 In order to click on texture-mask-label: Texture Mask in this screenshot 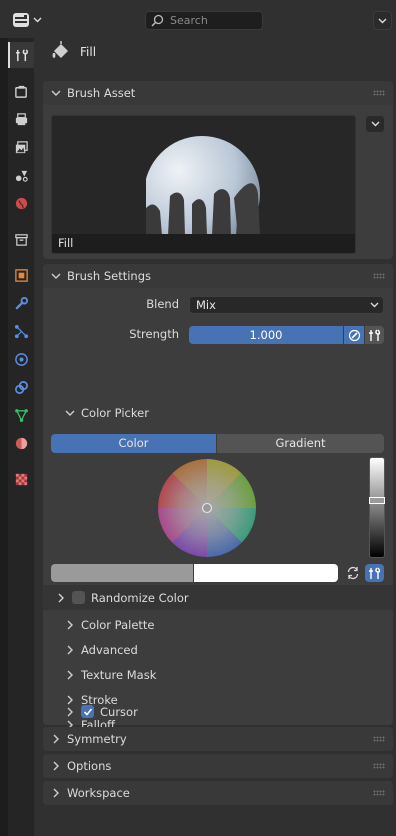, I will do `click(119, 674)`.